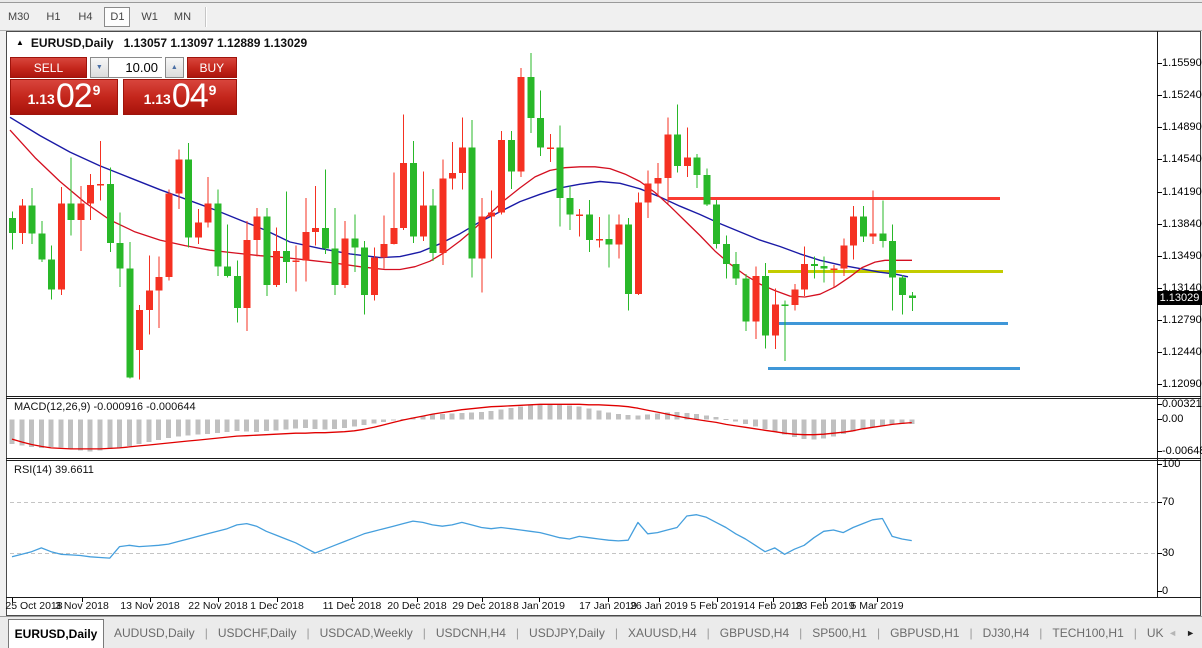  Describe the element at coordinates (135, 67) in the screenshot. I see `volume-input: 10.00` at that location.